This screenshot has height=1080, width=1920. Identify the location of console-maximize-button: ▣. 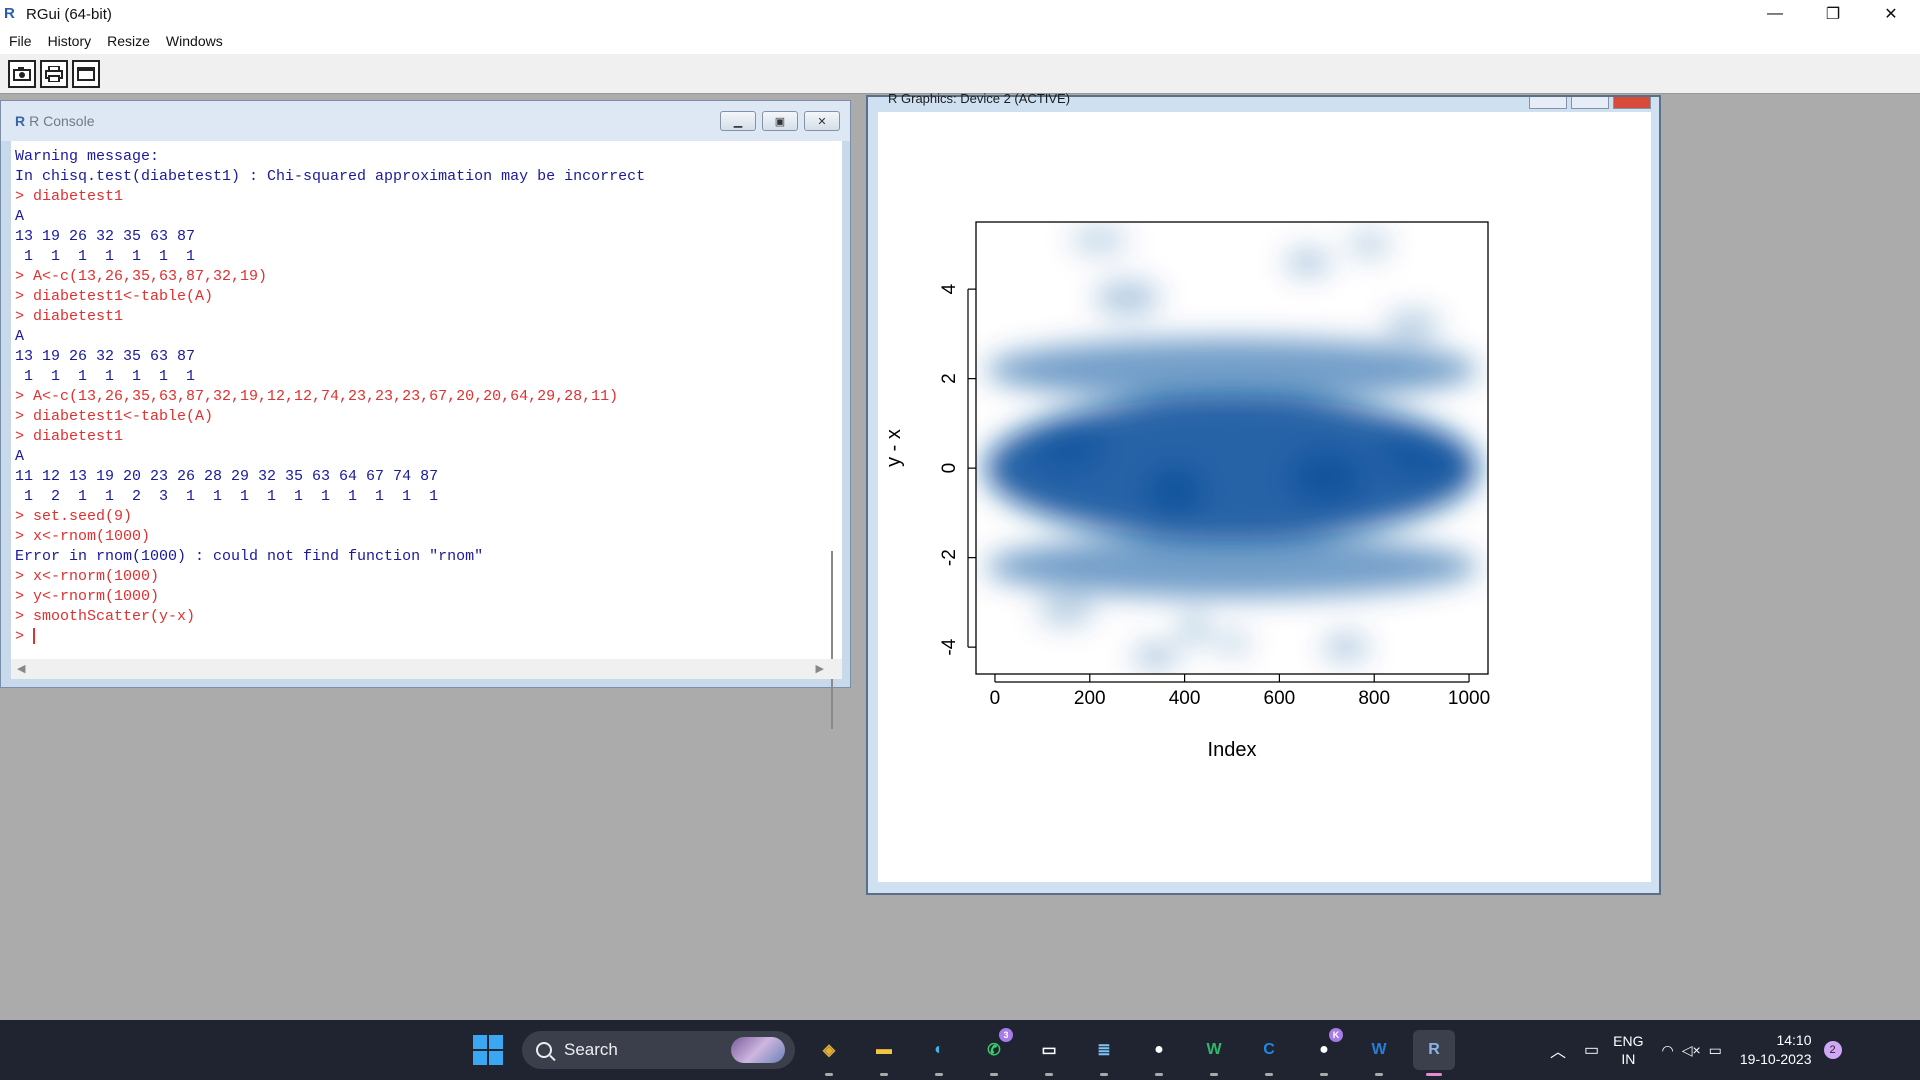
(780, 121).